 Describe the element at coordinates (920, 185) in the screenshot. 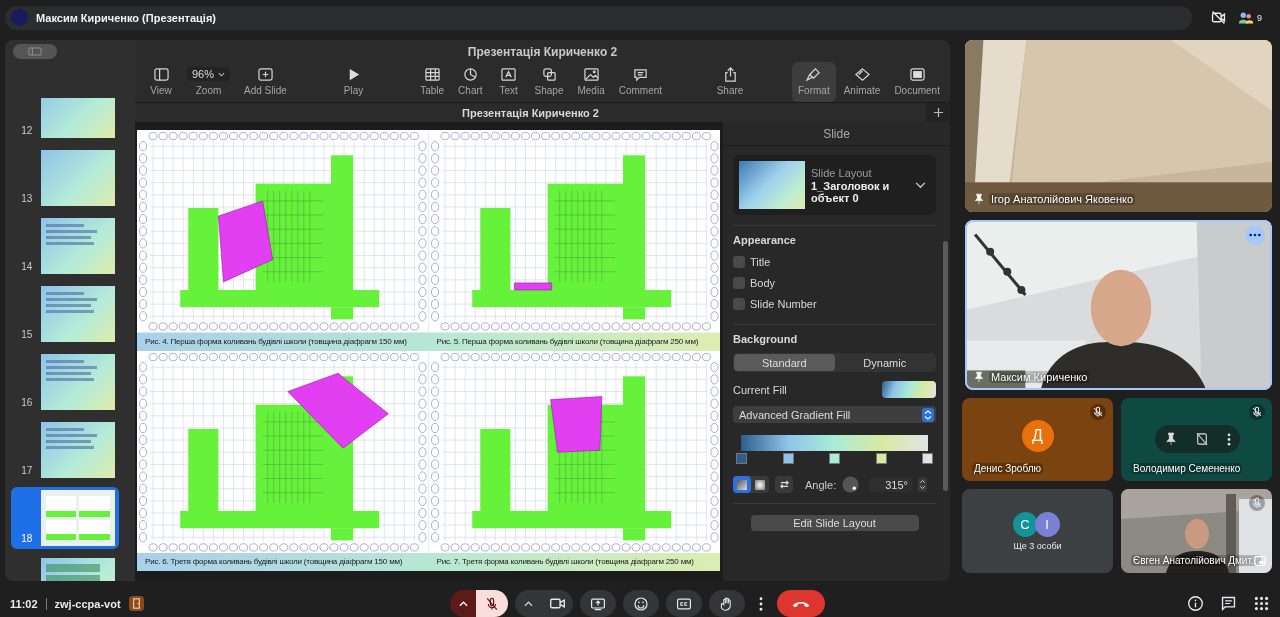

I see `chevron-icon` at that location.